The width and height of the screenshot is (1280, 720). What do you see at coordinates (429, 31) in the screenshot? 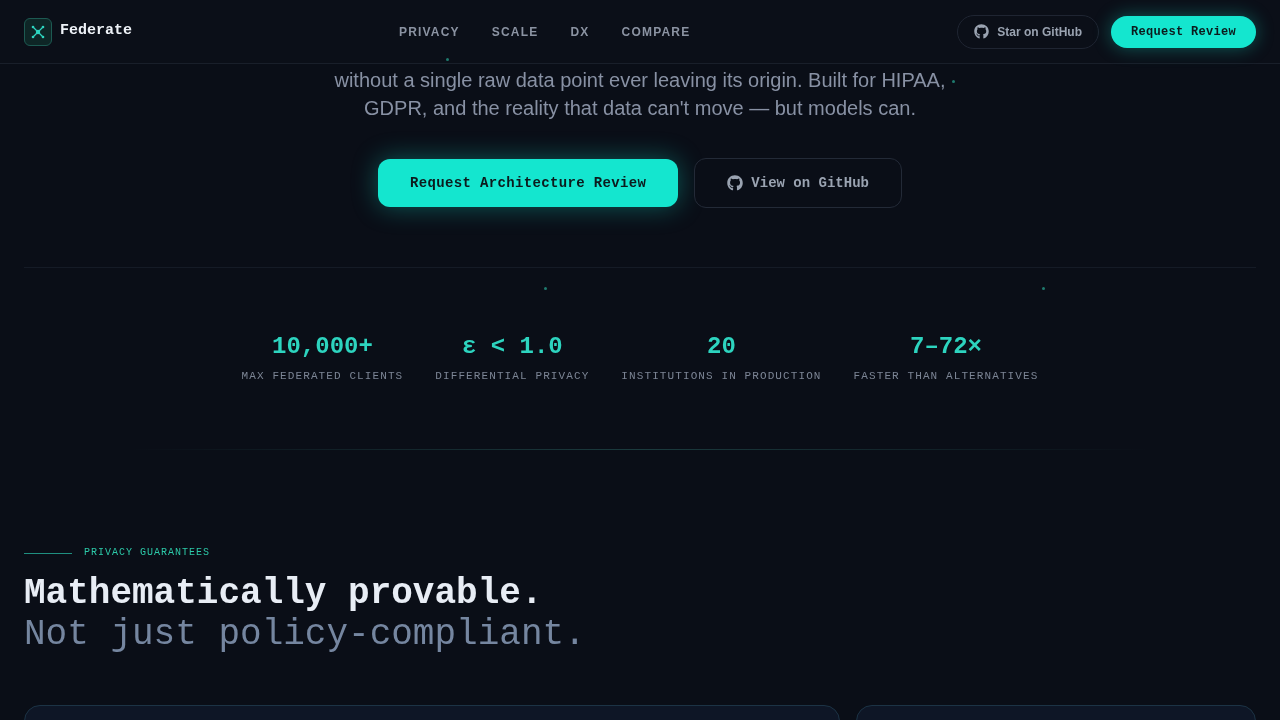
I see `nav-link: PRIVACY` at bounding box center [429, 31].